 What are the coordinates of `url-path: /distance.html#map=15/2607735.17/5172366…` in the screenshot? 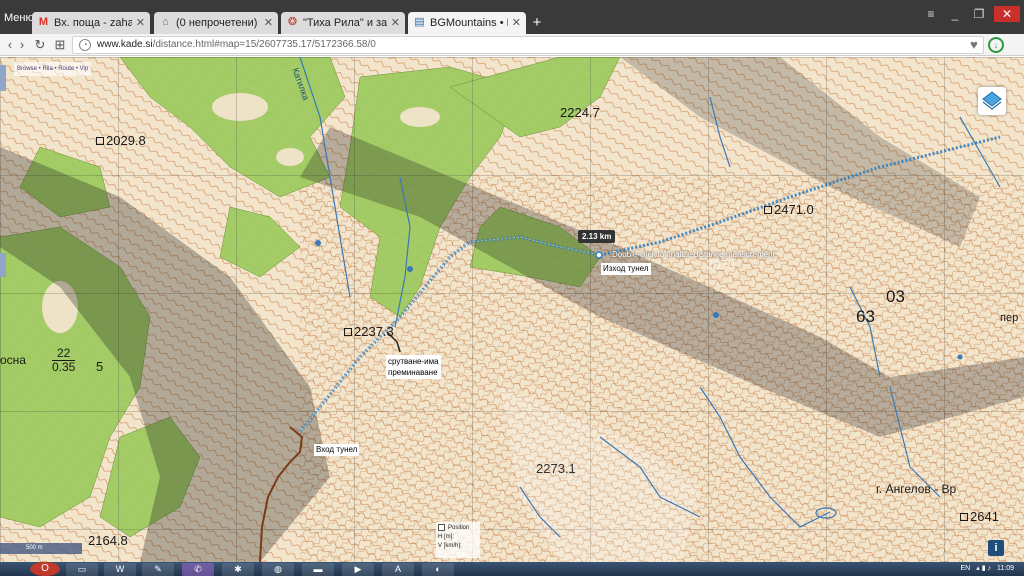 It's located at (264, 44).